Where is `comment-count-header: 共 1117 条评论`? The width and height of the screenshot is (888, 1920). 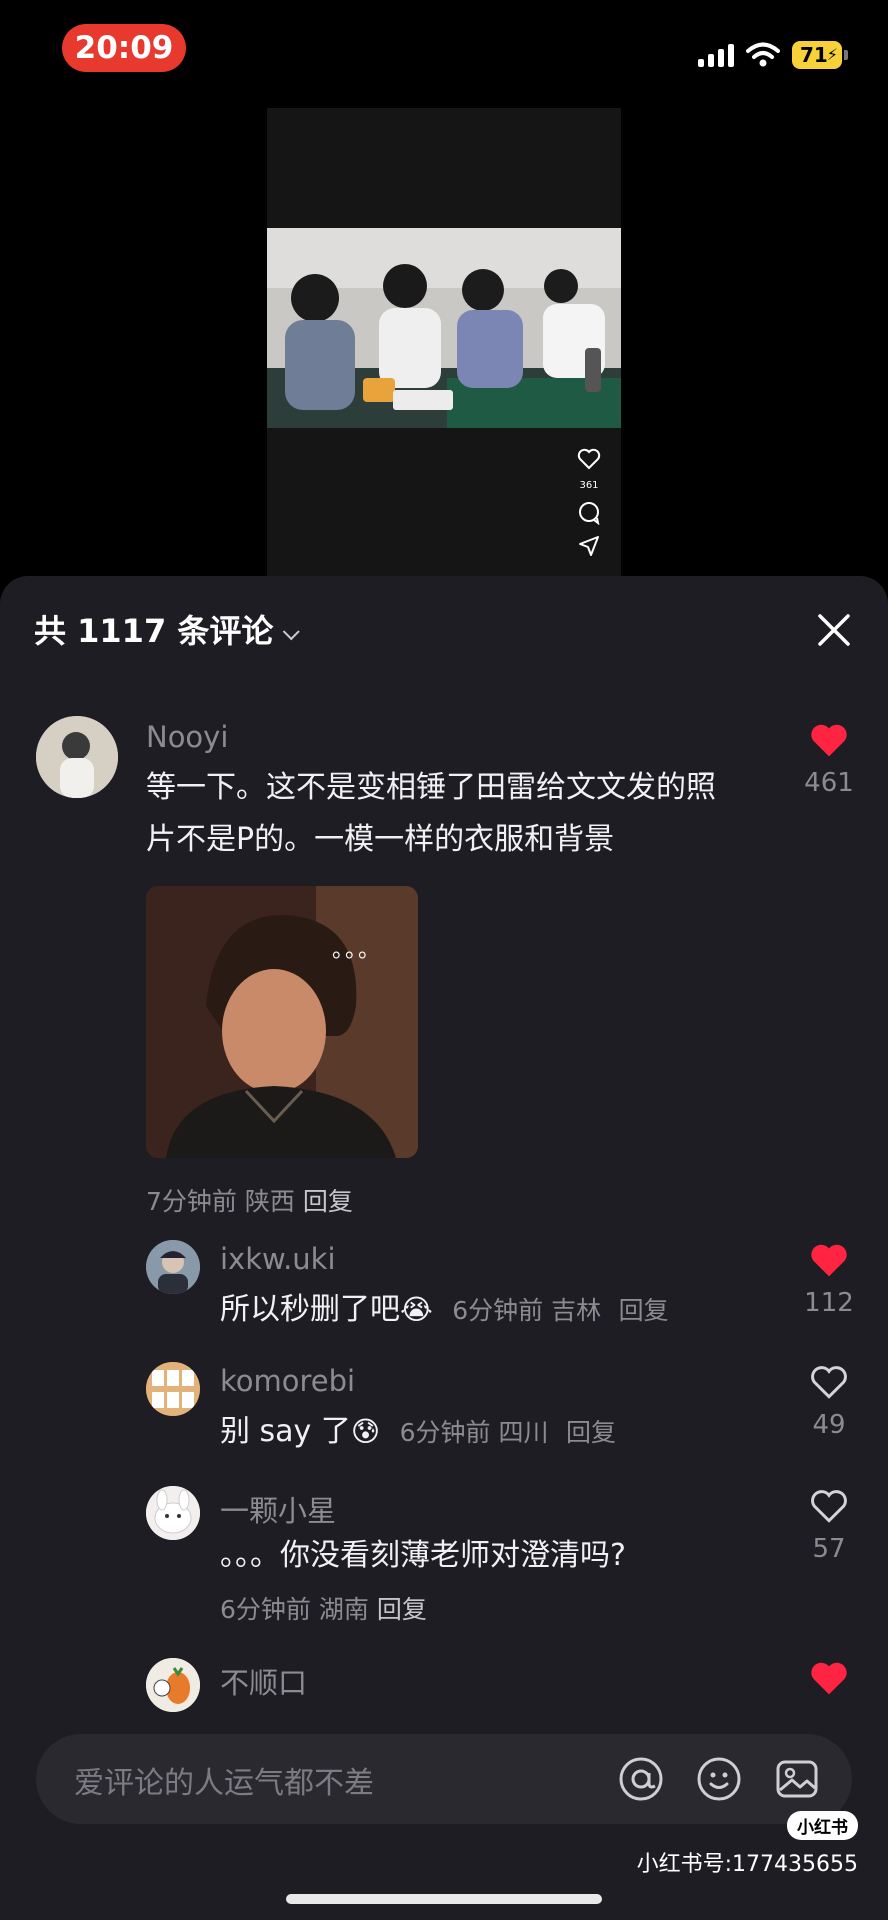
comment-count-header: 共 1117 条评论 is located at coordinates (167, 629).